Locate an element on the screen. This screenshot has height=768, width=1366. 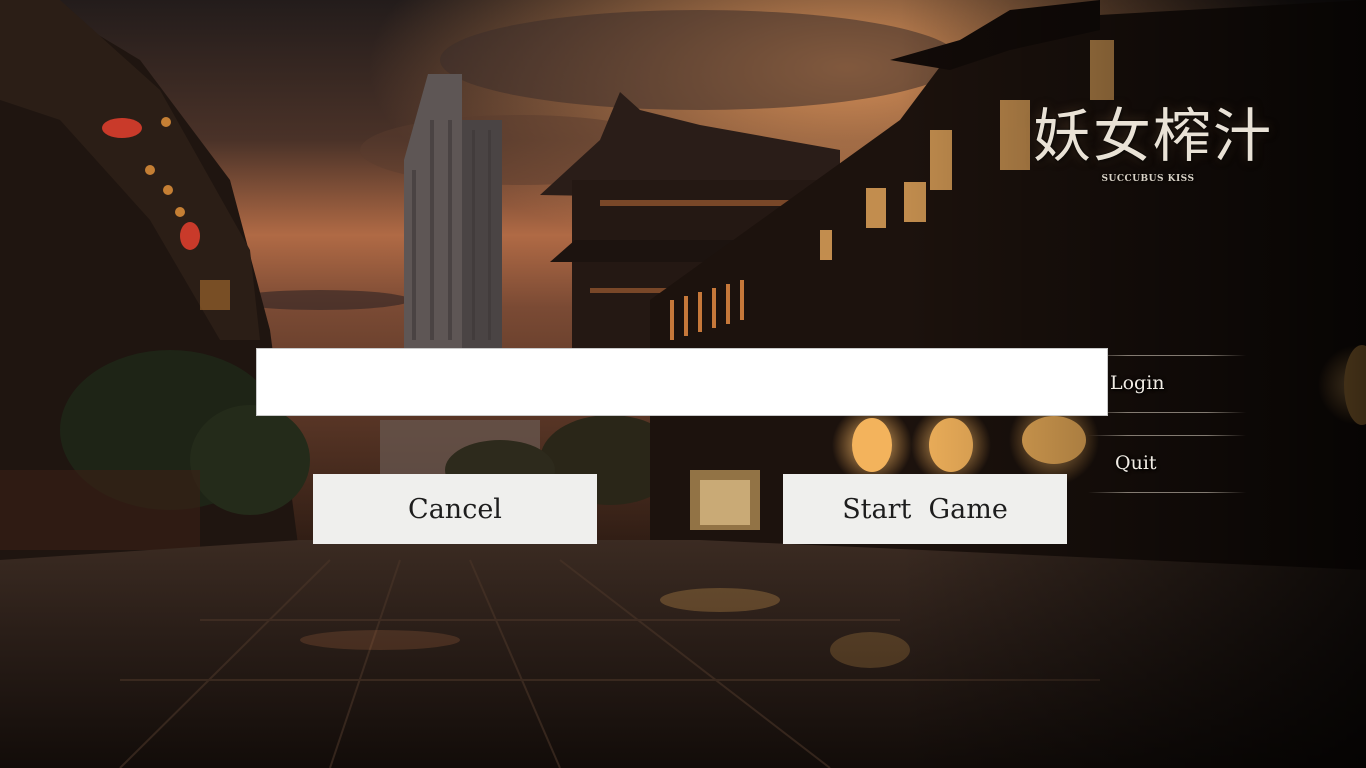
name-input-field is located at coordinates (682, 382).